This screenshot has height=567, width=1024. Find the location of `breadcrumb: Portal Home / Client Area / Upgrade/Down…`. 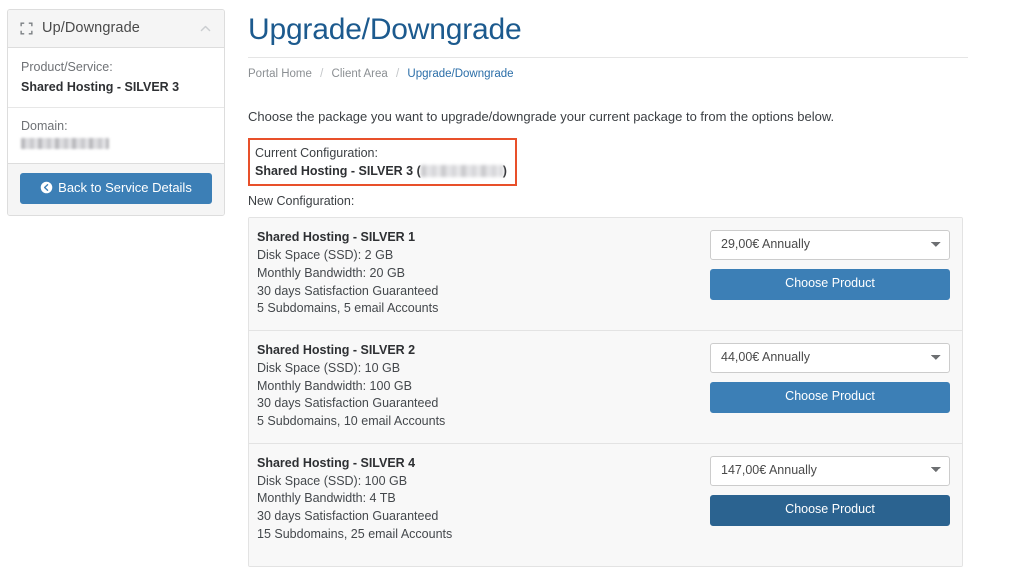

breadcrumb: Portal Home / Client Area / Upgrade/Down… is located at coordinates (618, 74).